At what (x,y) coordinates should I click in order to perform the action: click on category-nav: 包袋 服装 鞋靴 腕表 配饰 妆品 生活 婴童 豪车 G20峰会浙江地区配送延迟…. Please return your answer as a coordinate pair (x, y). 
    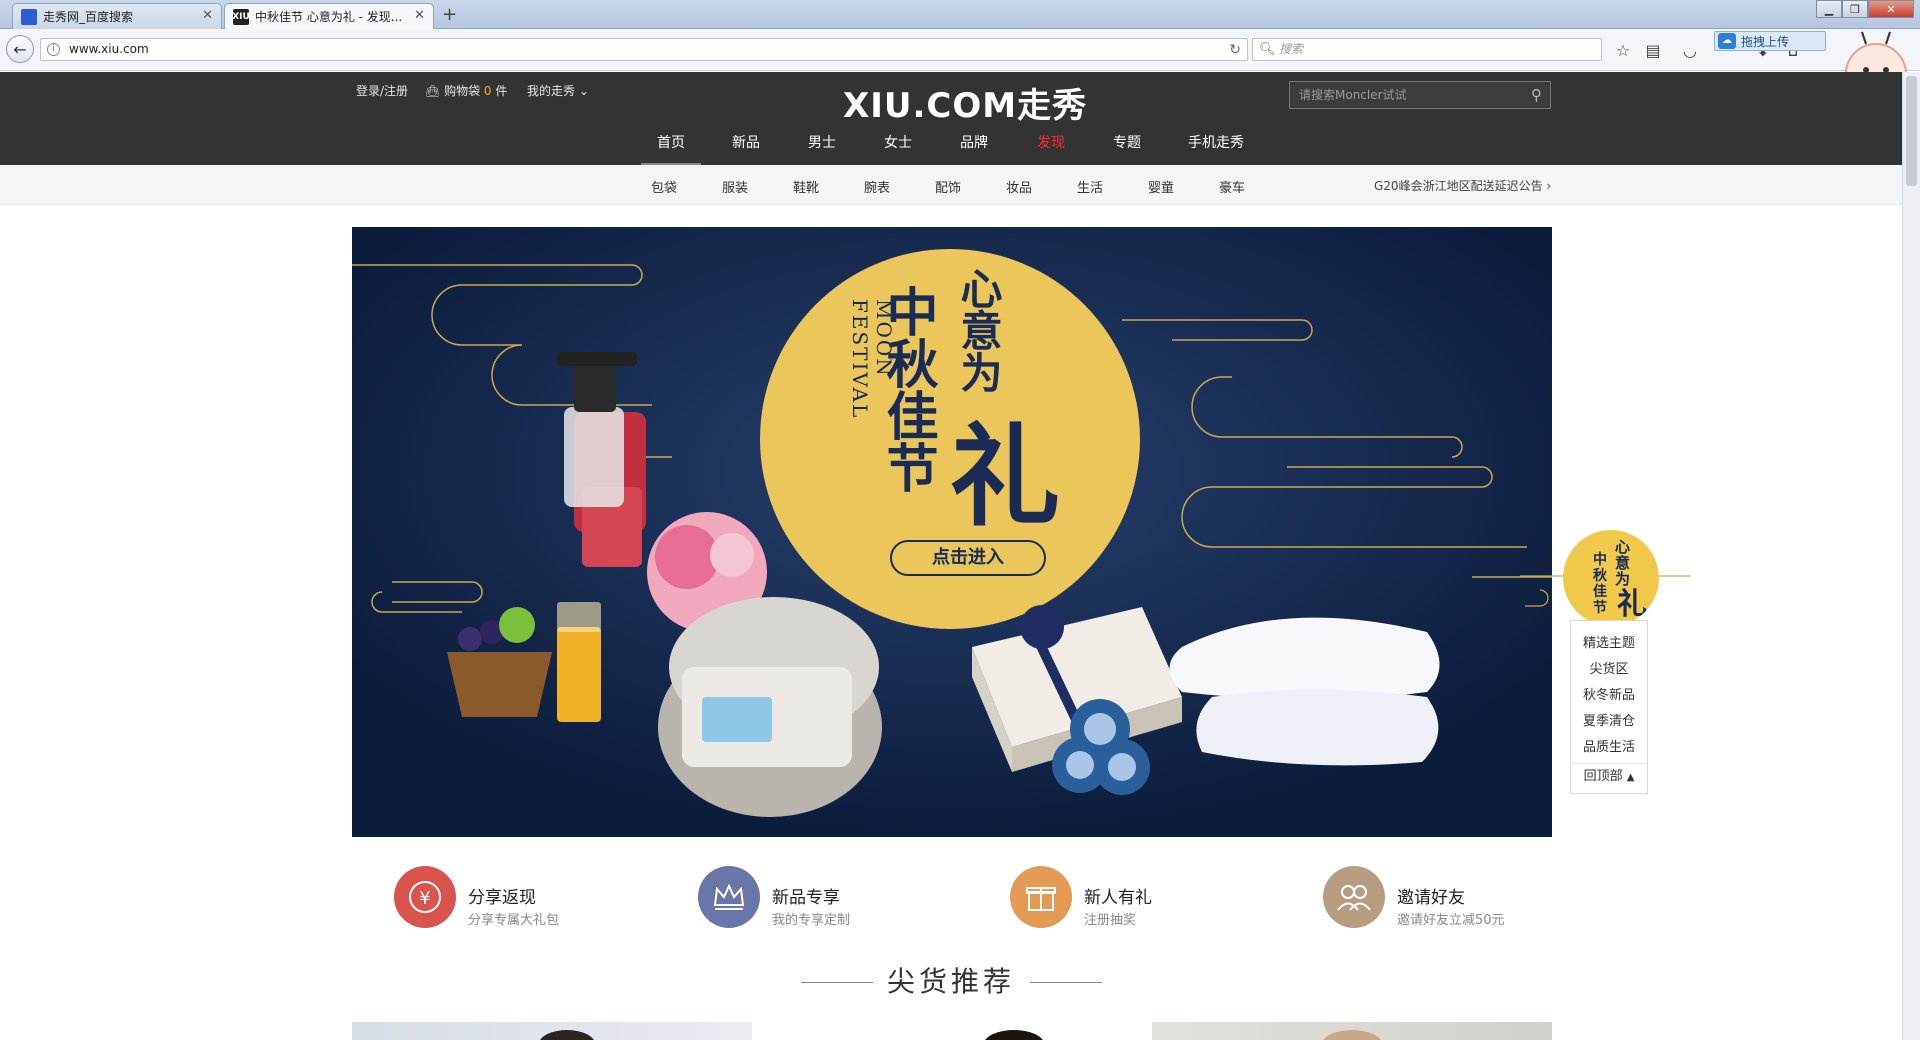
    Looking at the image, I should click on (951, 185).